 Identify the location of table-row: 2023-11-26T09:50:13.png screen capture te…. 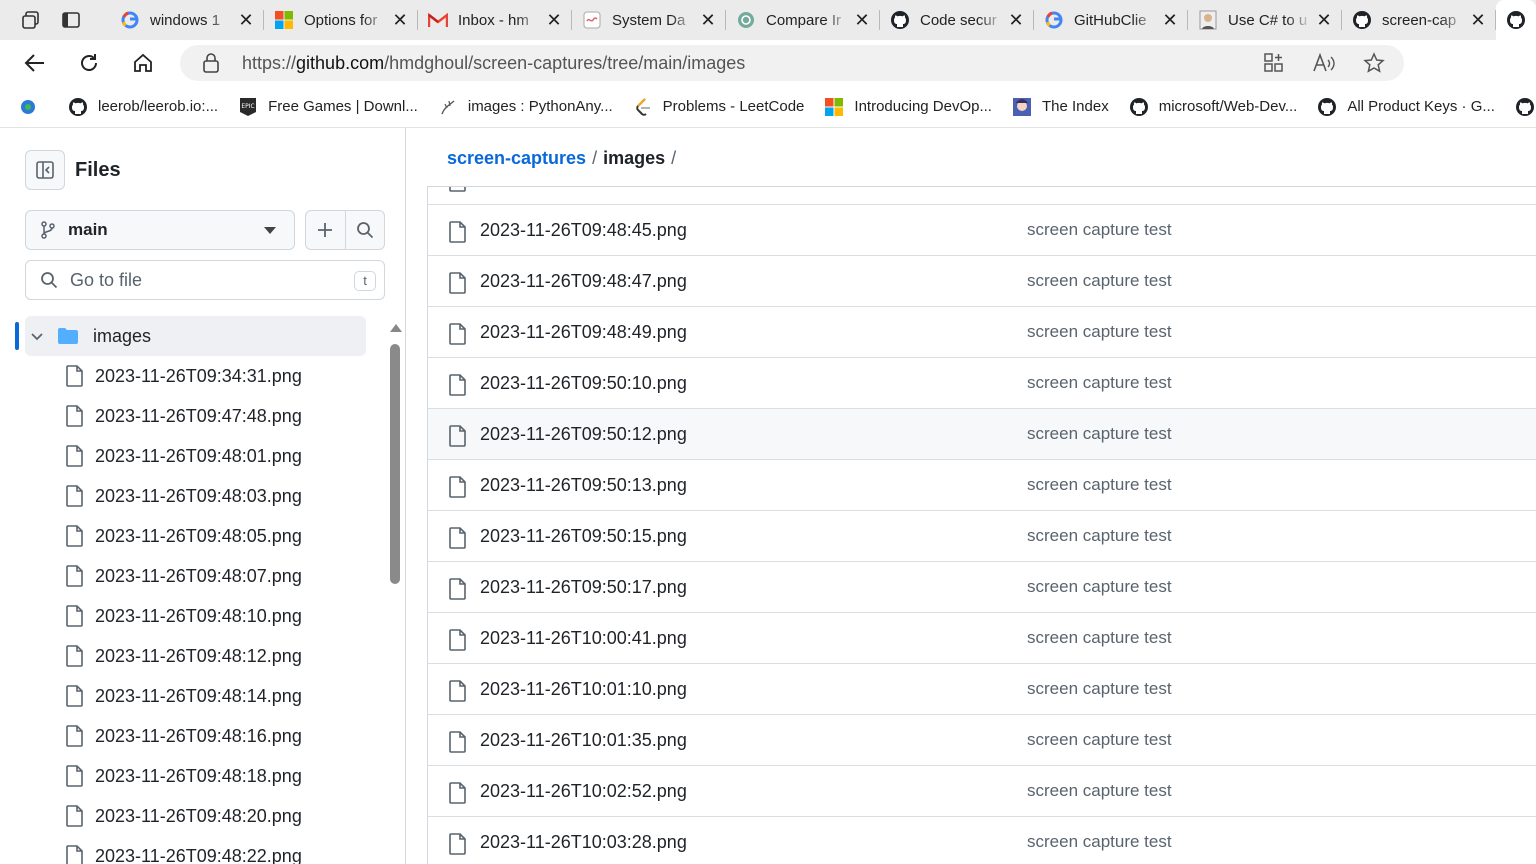
(982, 485).